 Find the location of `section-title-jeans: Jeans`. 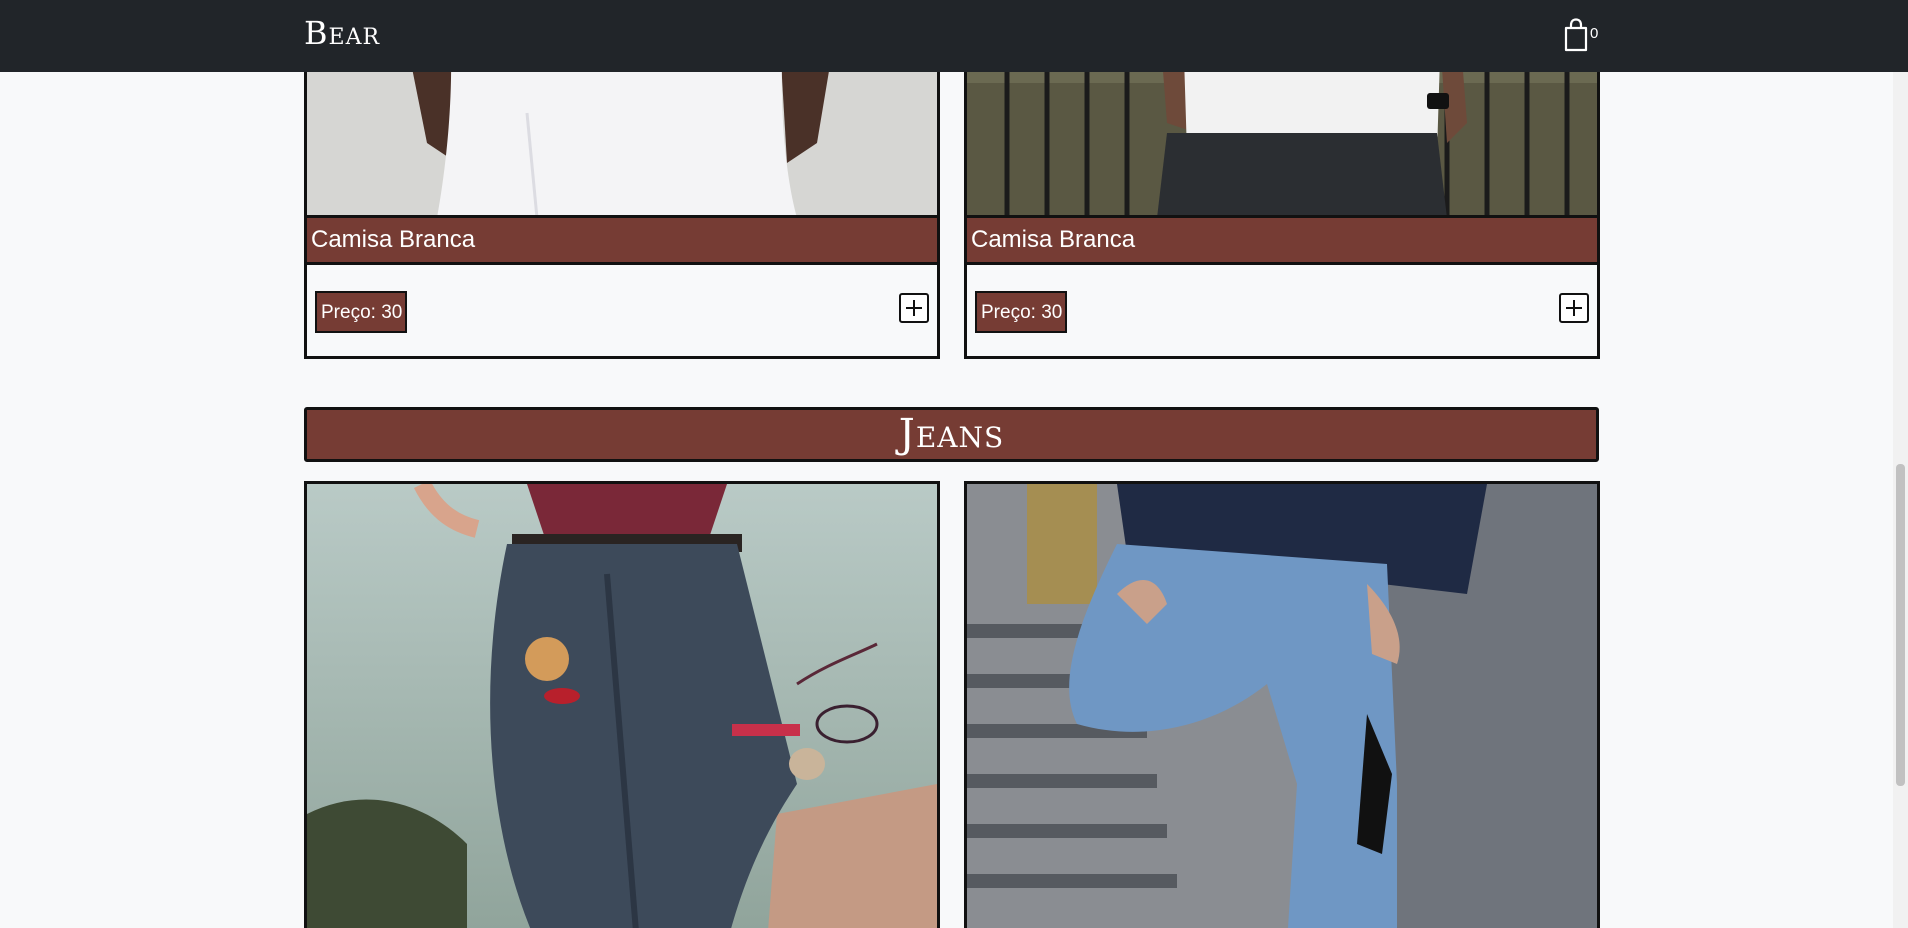

section-title-jeans: Jeans is located at coordinates (951, 434).